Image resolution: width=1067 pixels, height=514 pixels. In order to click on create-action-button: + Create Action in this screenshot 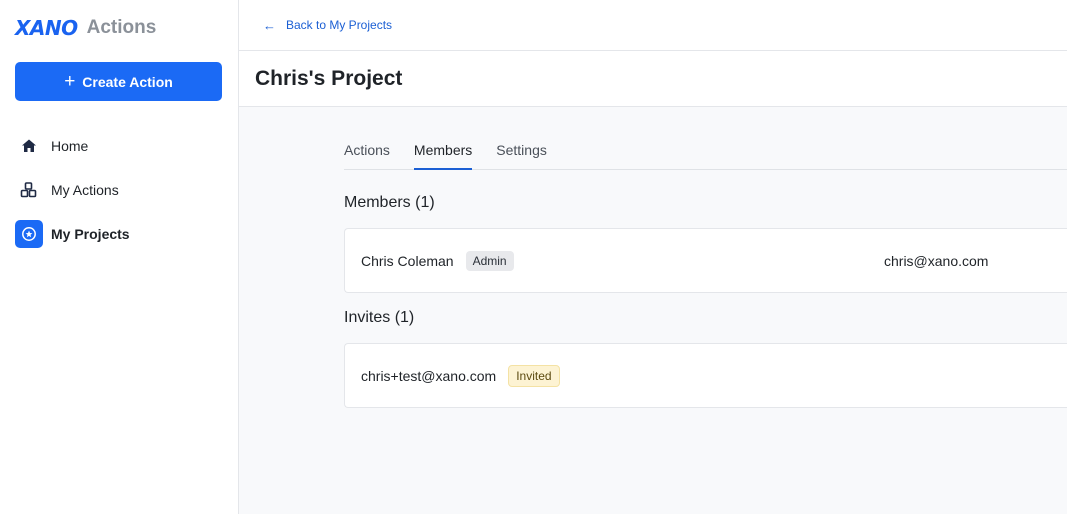, I will do `click(118, 81)`.